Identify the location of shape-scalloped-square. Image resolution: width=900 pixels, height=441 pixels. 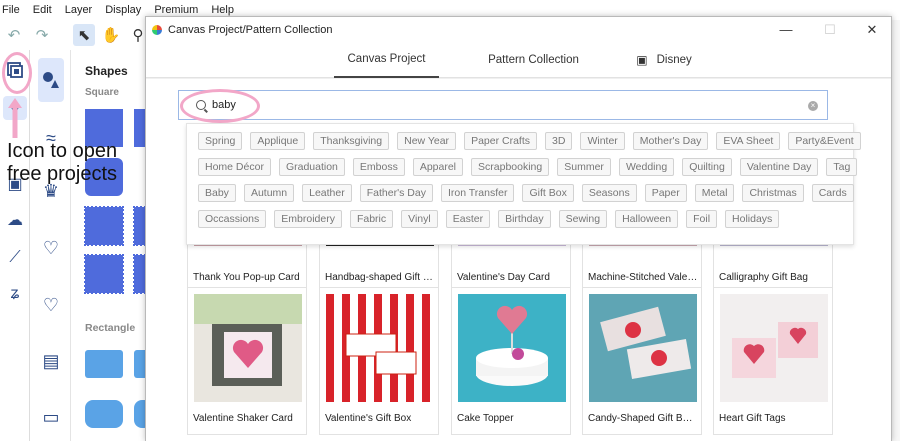
(104, 274).